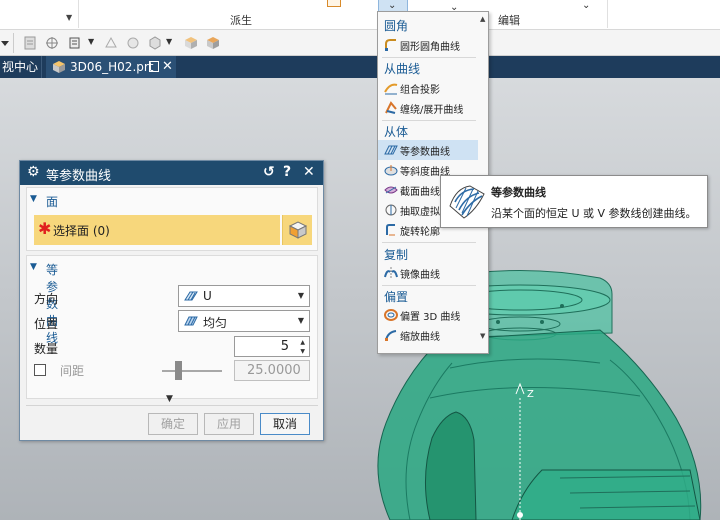 This screenshot has width=720, height=520. Describe the element at coordinates (530, 394) in the screenshot. I see `z-axis-label: Z` at that location.